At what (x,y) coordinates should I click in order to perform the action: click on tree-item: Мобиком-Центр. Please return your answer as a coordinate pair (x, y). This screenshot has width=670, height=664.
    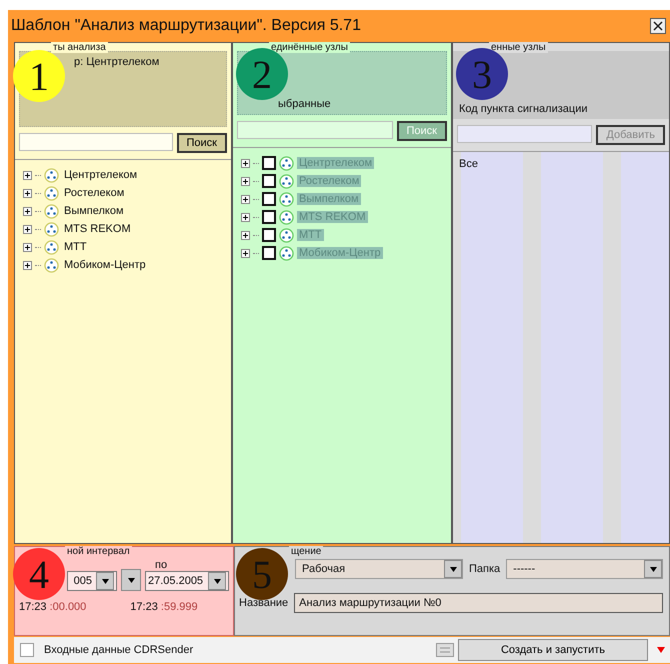
    Looking at the image, I should click on (105, 265).